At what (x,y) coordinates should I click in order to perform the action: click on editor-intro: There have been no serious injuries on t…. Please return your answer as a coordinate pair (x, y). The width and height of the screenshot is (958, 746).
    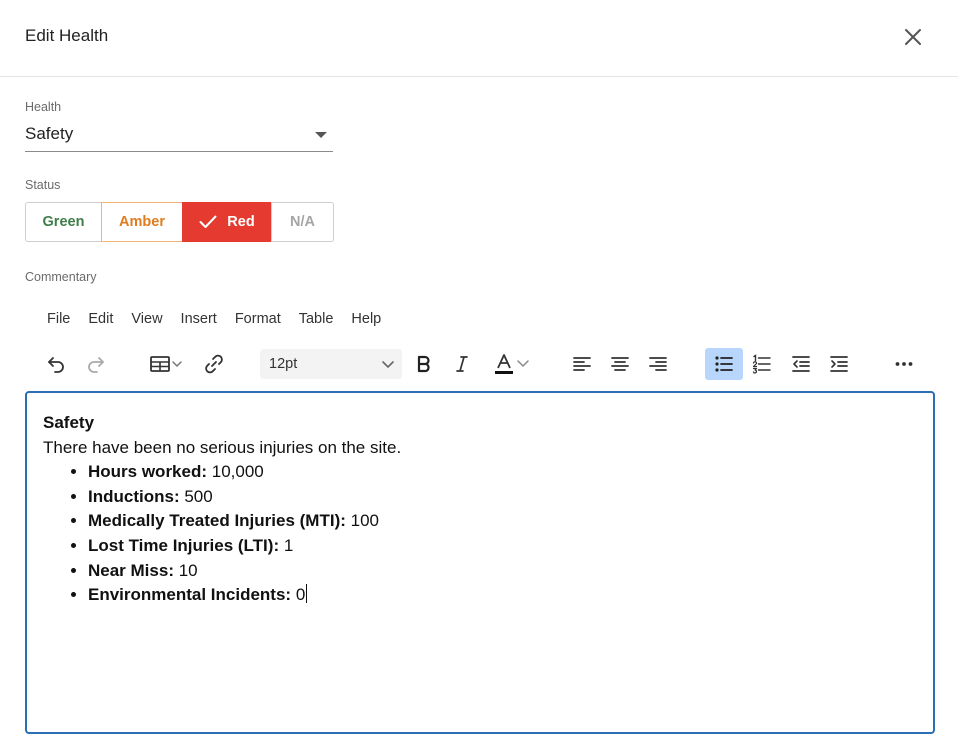
    Looking at the image, I should click on (222, 447).